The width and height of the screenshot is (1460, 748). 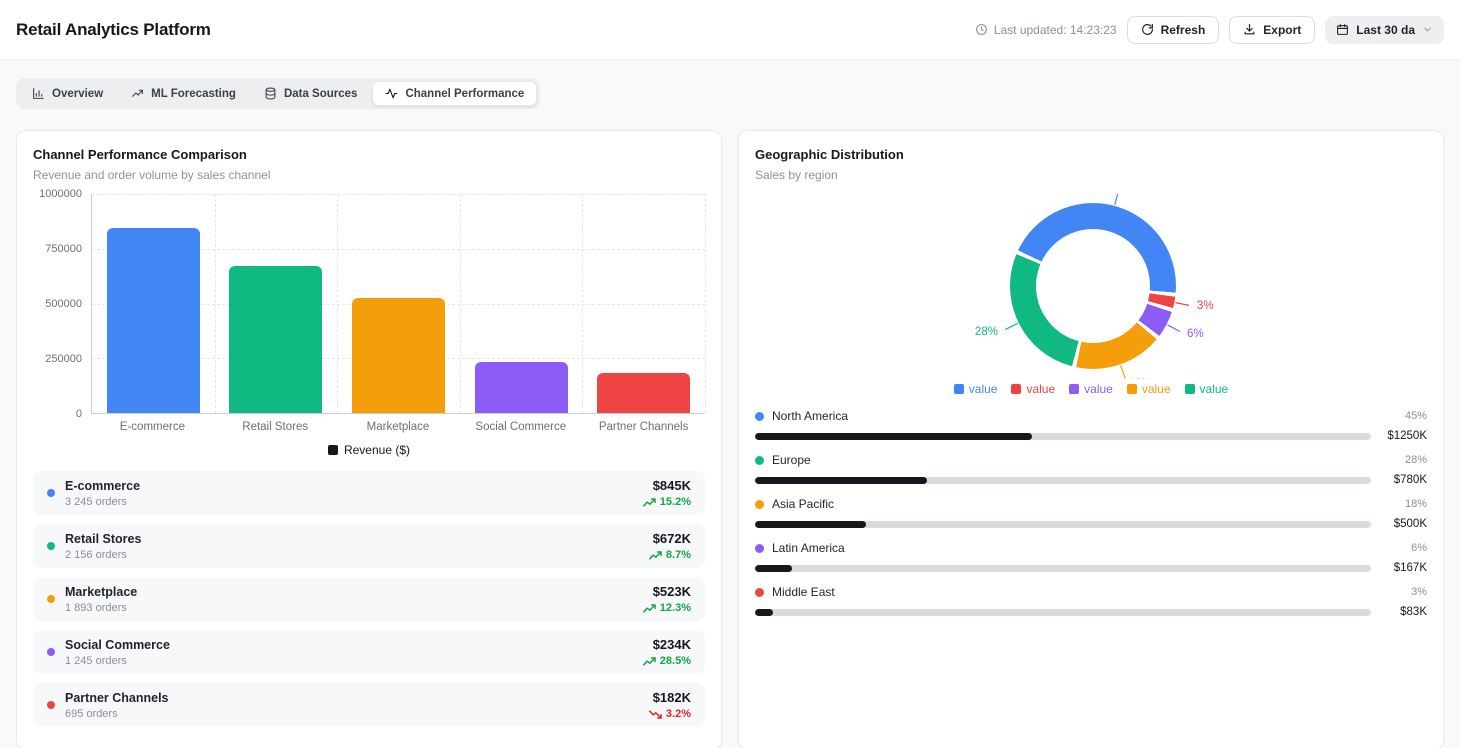 I want to click on channel-text: Partner Channels 695 orders, so click(x=117, y=705).